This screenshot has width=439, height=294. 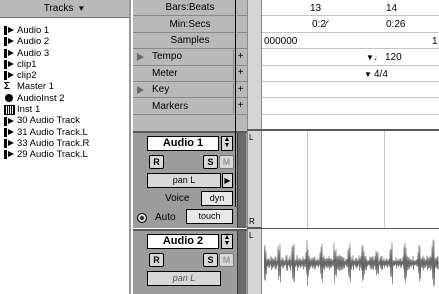 What do you see at coordinates (381, 74) in the screenshot?
I see `meter-value: 4/4` at bounding box center [381, 74].